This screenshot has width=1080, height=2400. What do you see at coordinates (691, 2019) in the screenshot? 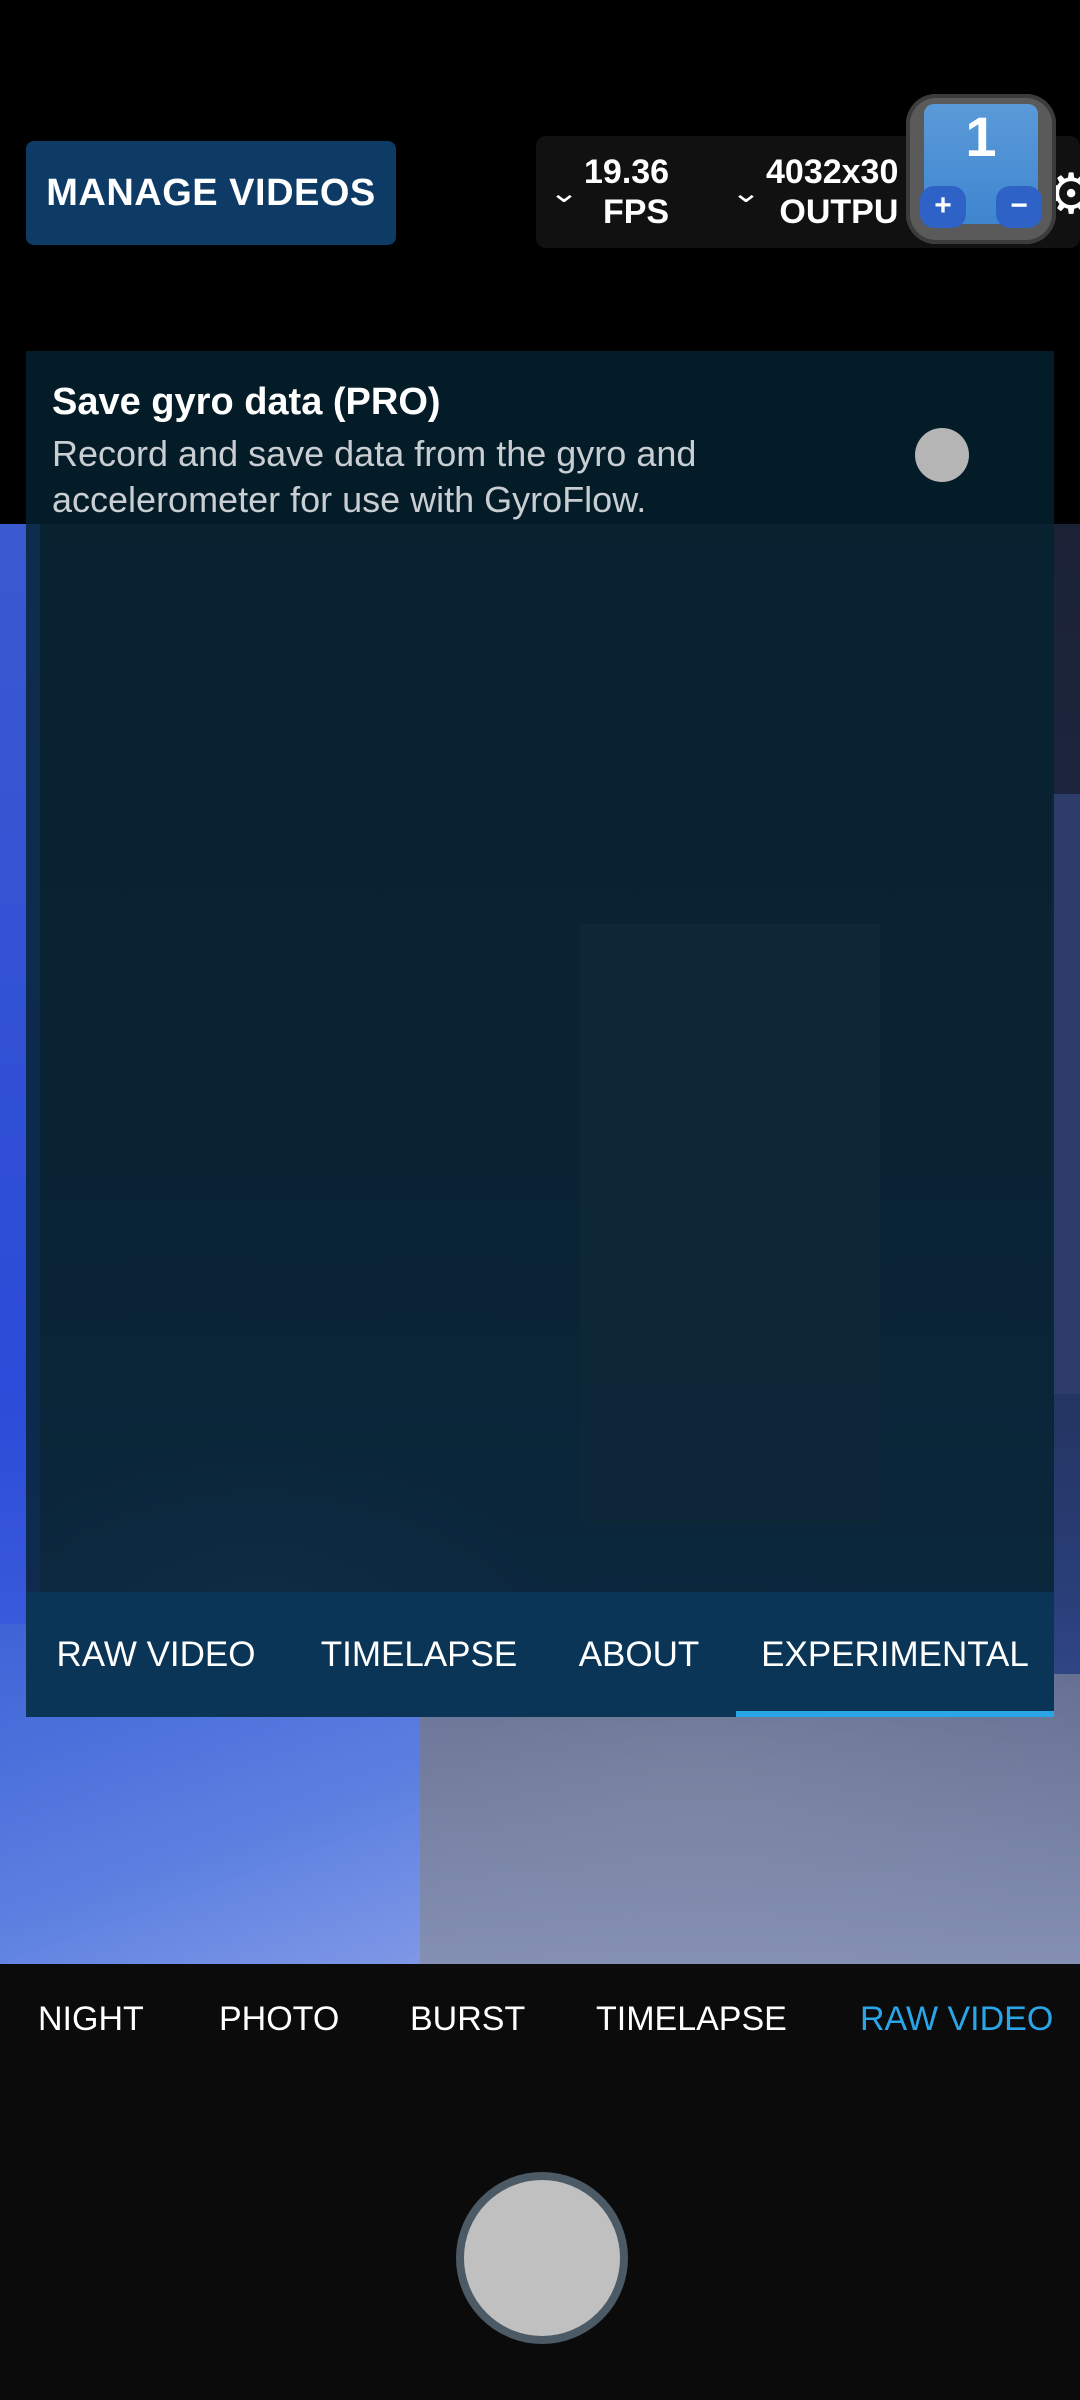
I see `mode-timelapse: TIMELAPSE` at bounding box center [691, 2019].